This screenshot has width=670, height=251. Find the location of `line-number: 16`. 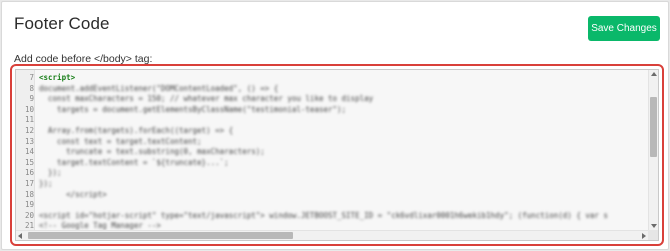

line-number: 16 is located at coordinates (29, 173).